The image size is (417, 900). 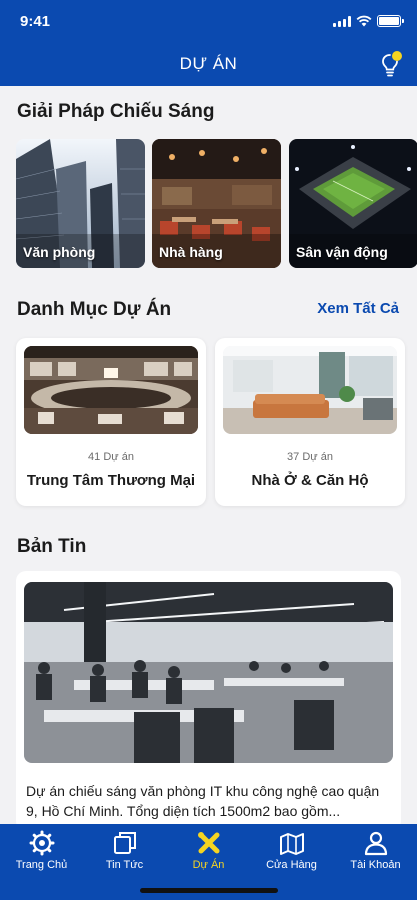 I want to click on tab-store: Cửa Hàng, so click(x=291, y=850).